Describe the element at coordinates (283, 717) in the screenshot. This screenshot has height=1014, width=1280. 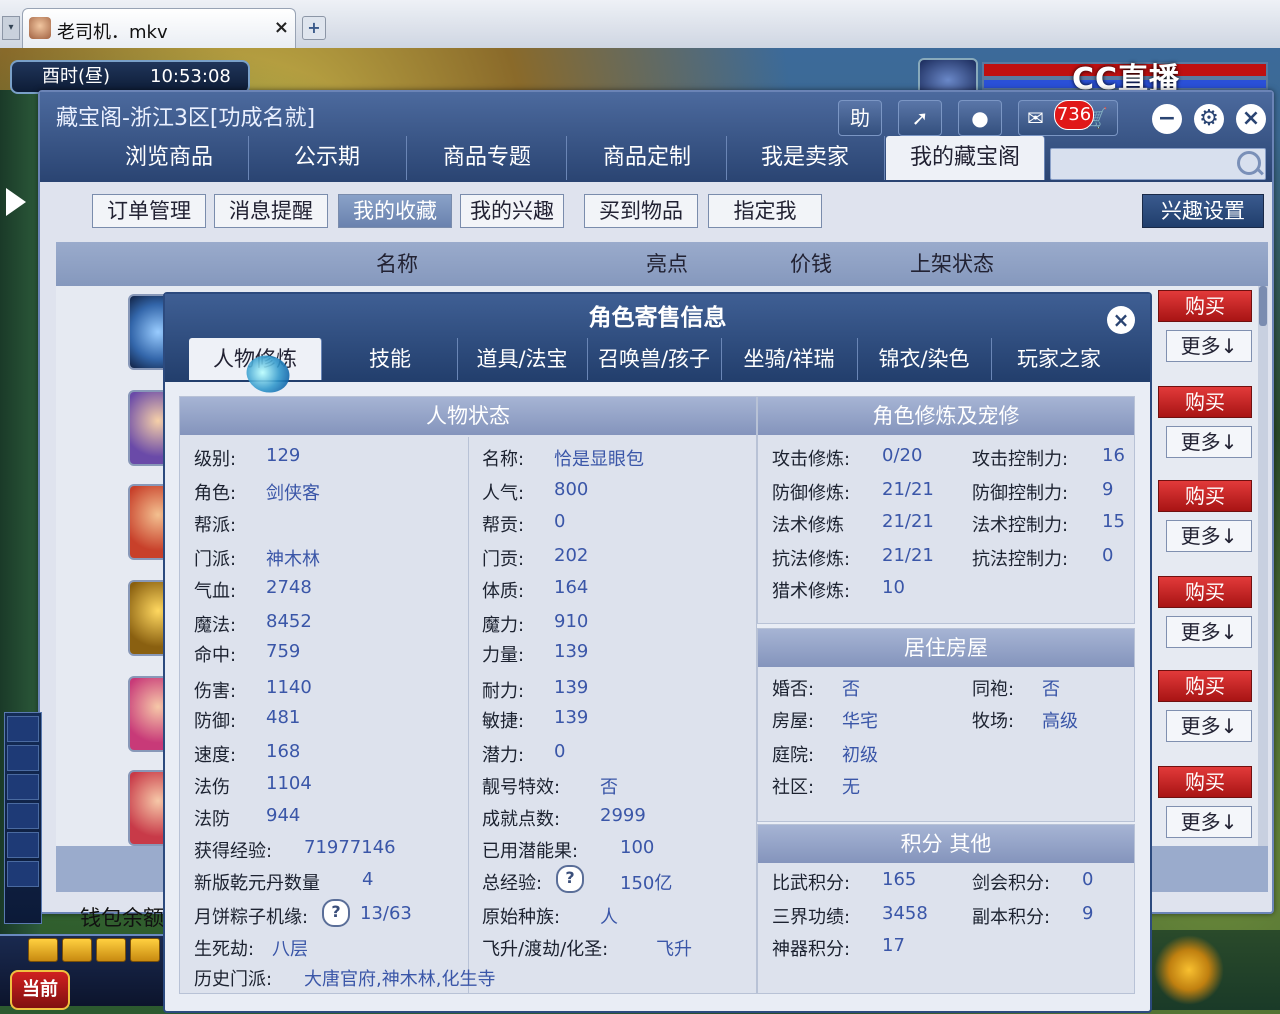
I see `stat-value: 481` at that location.